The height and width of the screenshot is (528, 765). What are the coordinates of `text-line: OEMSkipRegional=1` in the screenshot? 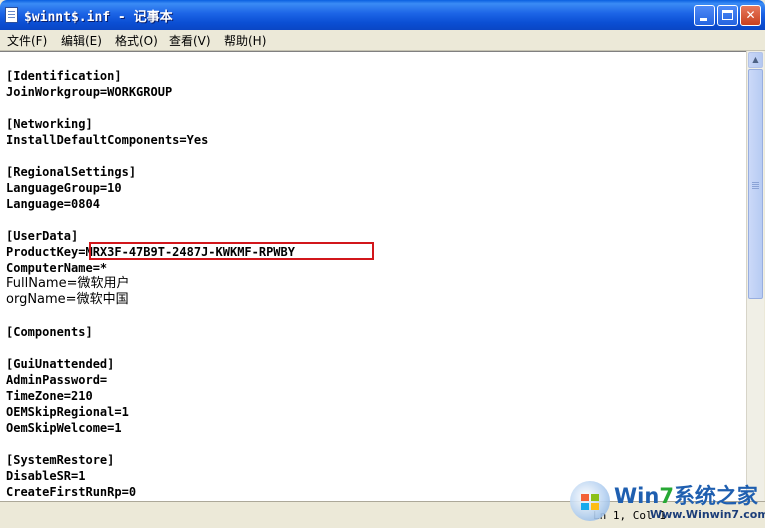 It's located at (67, 412).